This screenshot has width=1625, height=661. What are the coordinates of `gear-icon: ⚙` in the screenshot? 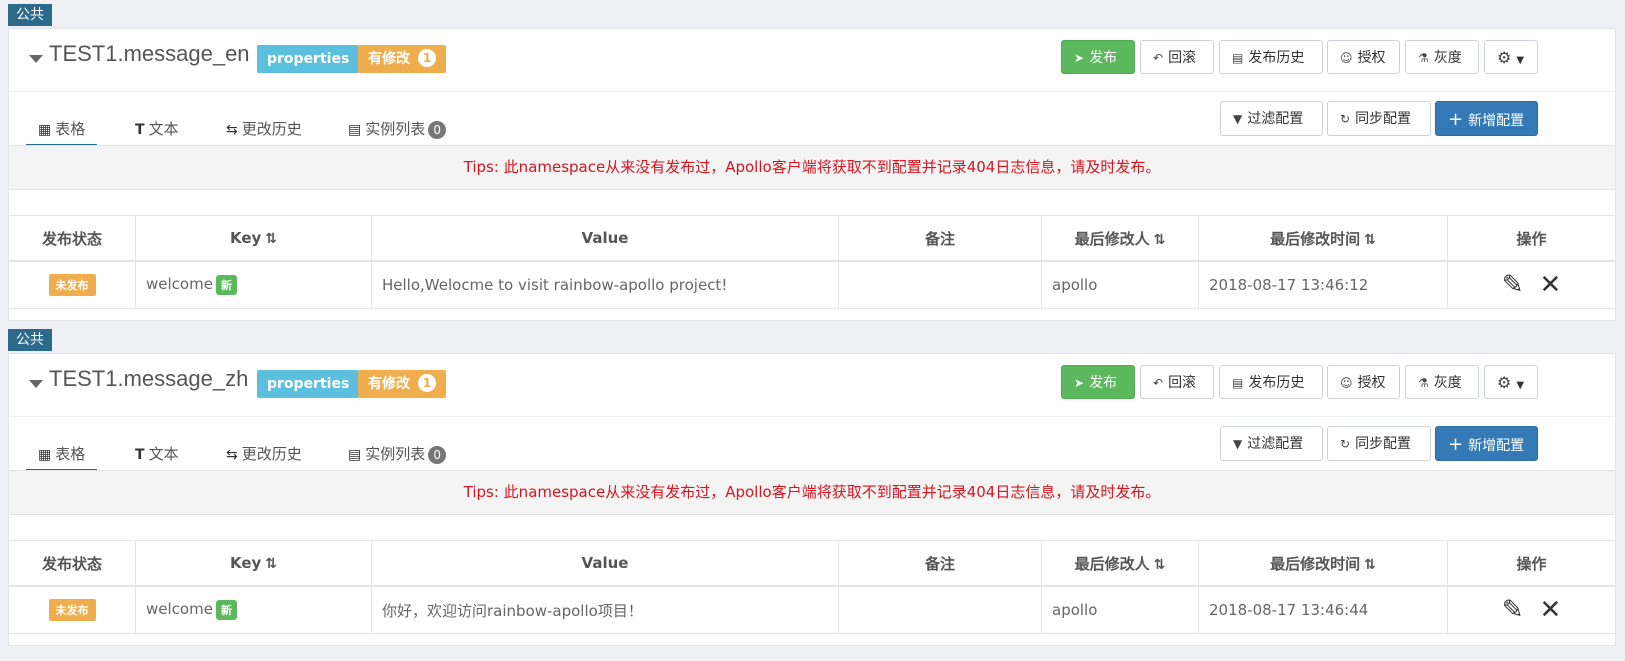 It's located at (1504, 382).